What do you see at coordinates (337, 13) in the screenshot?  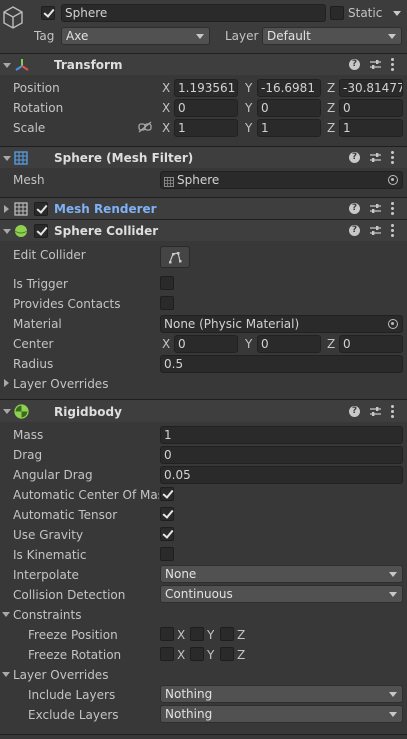 I see `static-checkbox` at bounding box center [337, 13].